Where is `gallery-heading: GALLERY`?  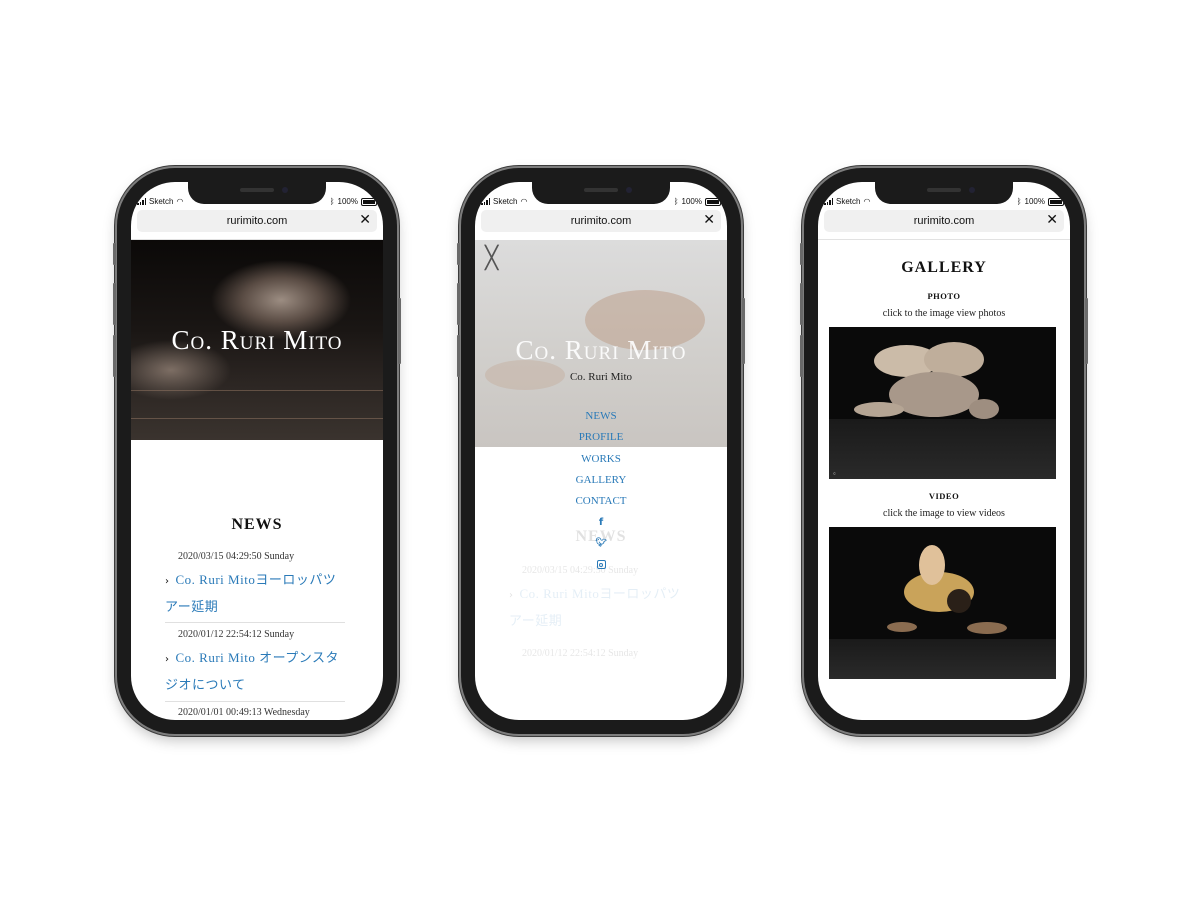 gallery-heading: GALLERY is located at coordinates (944, 267).